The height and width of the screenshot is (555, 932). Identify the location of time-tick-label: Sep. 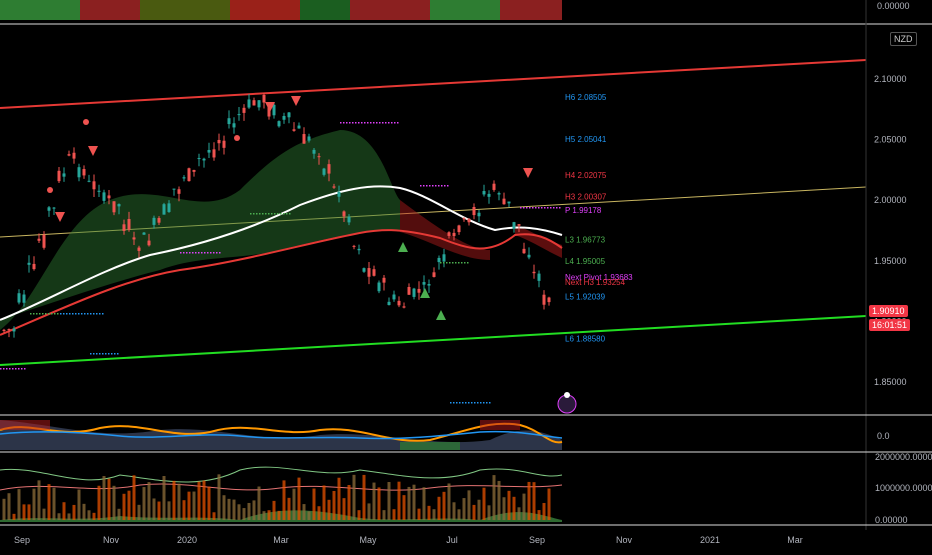
(22, 540).